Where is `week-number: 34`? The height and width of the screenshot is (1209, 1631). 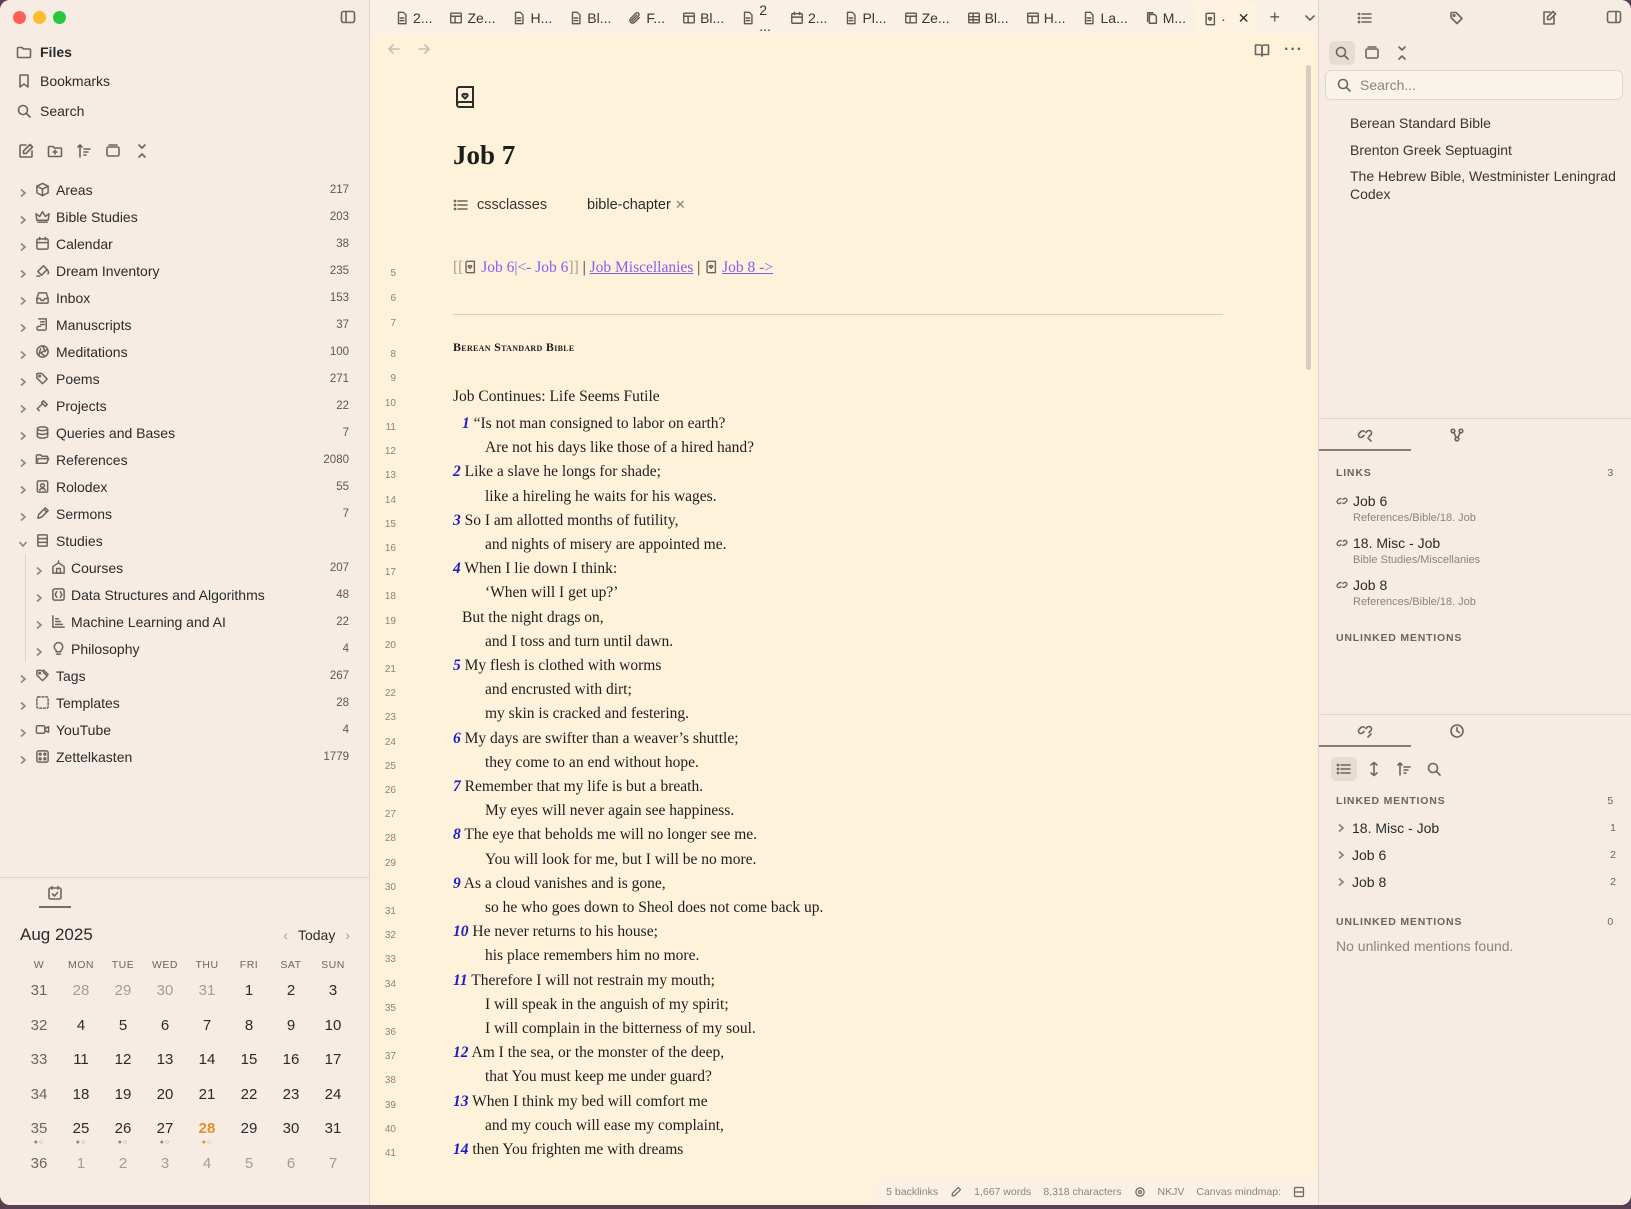 week-number: 34 is located at coordinates (39, 1097).